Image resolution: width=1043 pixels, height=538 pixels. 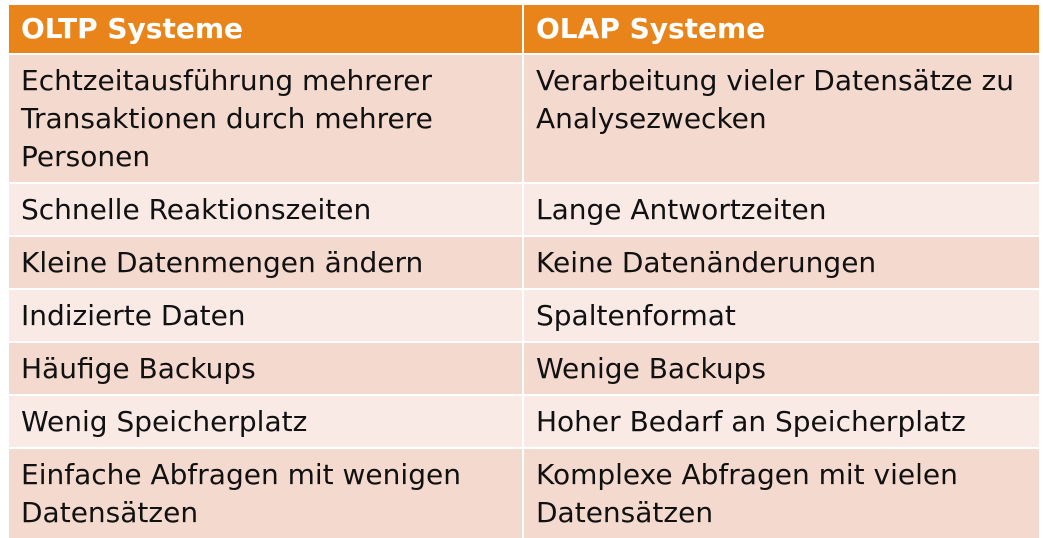 I want to click on table-row: Häufige Backups Wenige Backups, so click(x=524, y=368).